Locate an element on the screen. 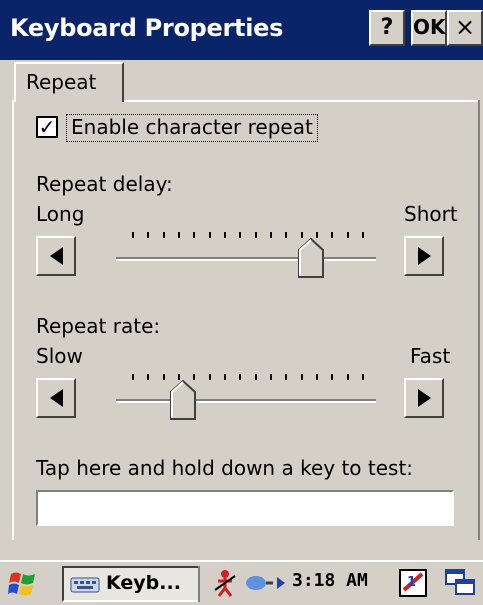 The image size is (483, 605). tab-repeat: Repeat is located at coordinates (69, 82).